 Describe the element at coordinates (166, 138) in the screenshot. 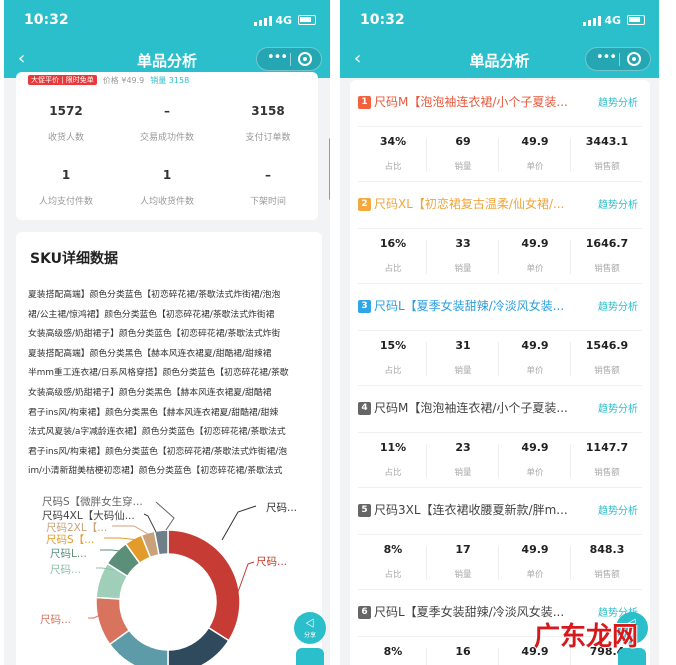

I see `stat-label: 交易成功件数` at that location.